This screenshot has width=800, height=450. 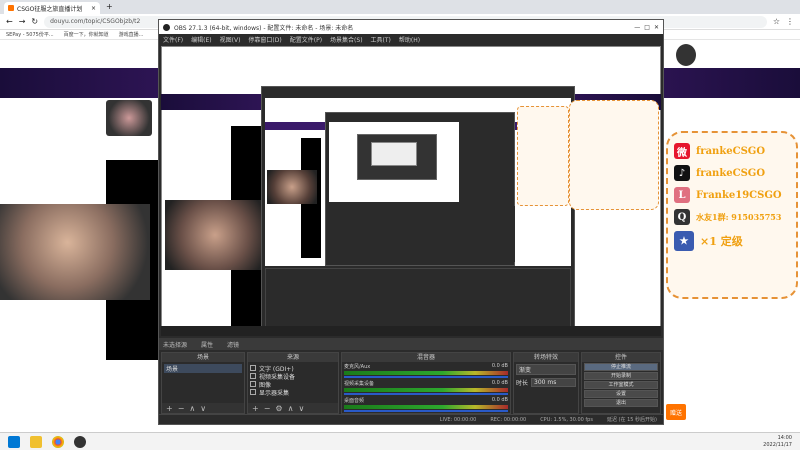 I want to click on live-status: LIVE: 00:00:00, so click(x=458, y=419).